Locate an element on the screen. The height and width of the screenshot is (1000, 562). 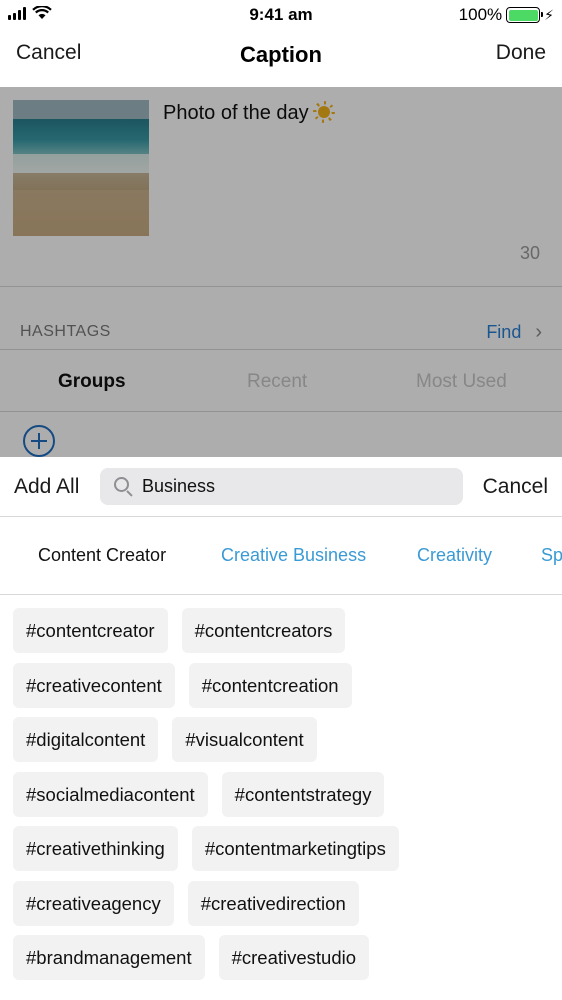
tag-row: #creativethinking #contentmarketingtips is located at coordinates (283, 848).